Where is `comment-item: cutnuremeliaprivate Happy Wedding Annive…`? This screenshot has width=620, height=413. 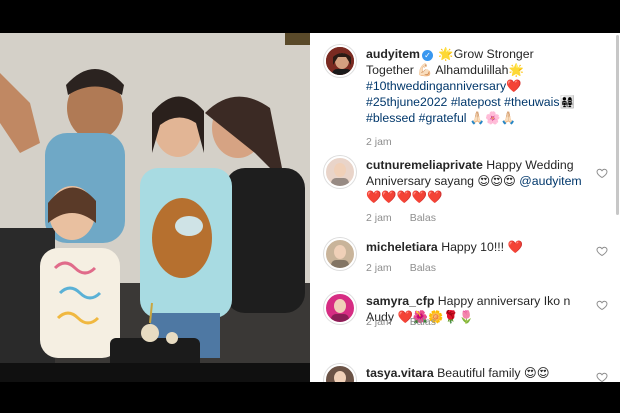
comment-item: cutnuremeliaprivate Happy Wedding Annive… is located at coordinates (467, 190).